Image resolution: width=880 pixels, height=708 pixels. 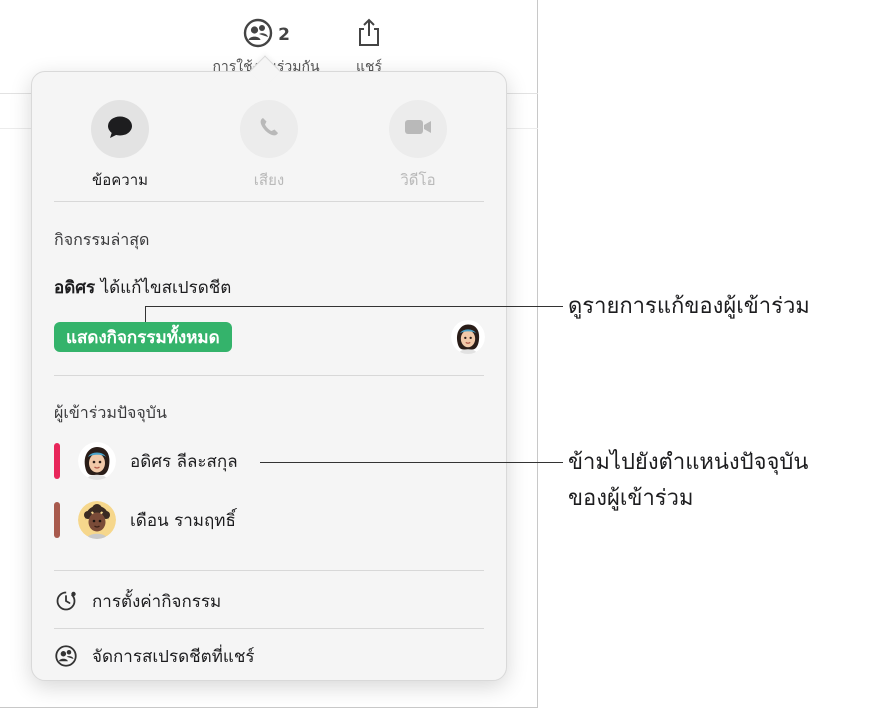 I want to click on participant-row: อดิศร ลีละสกุล, so click(x=146, y=461).